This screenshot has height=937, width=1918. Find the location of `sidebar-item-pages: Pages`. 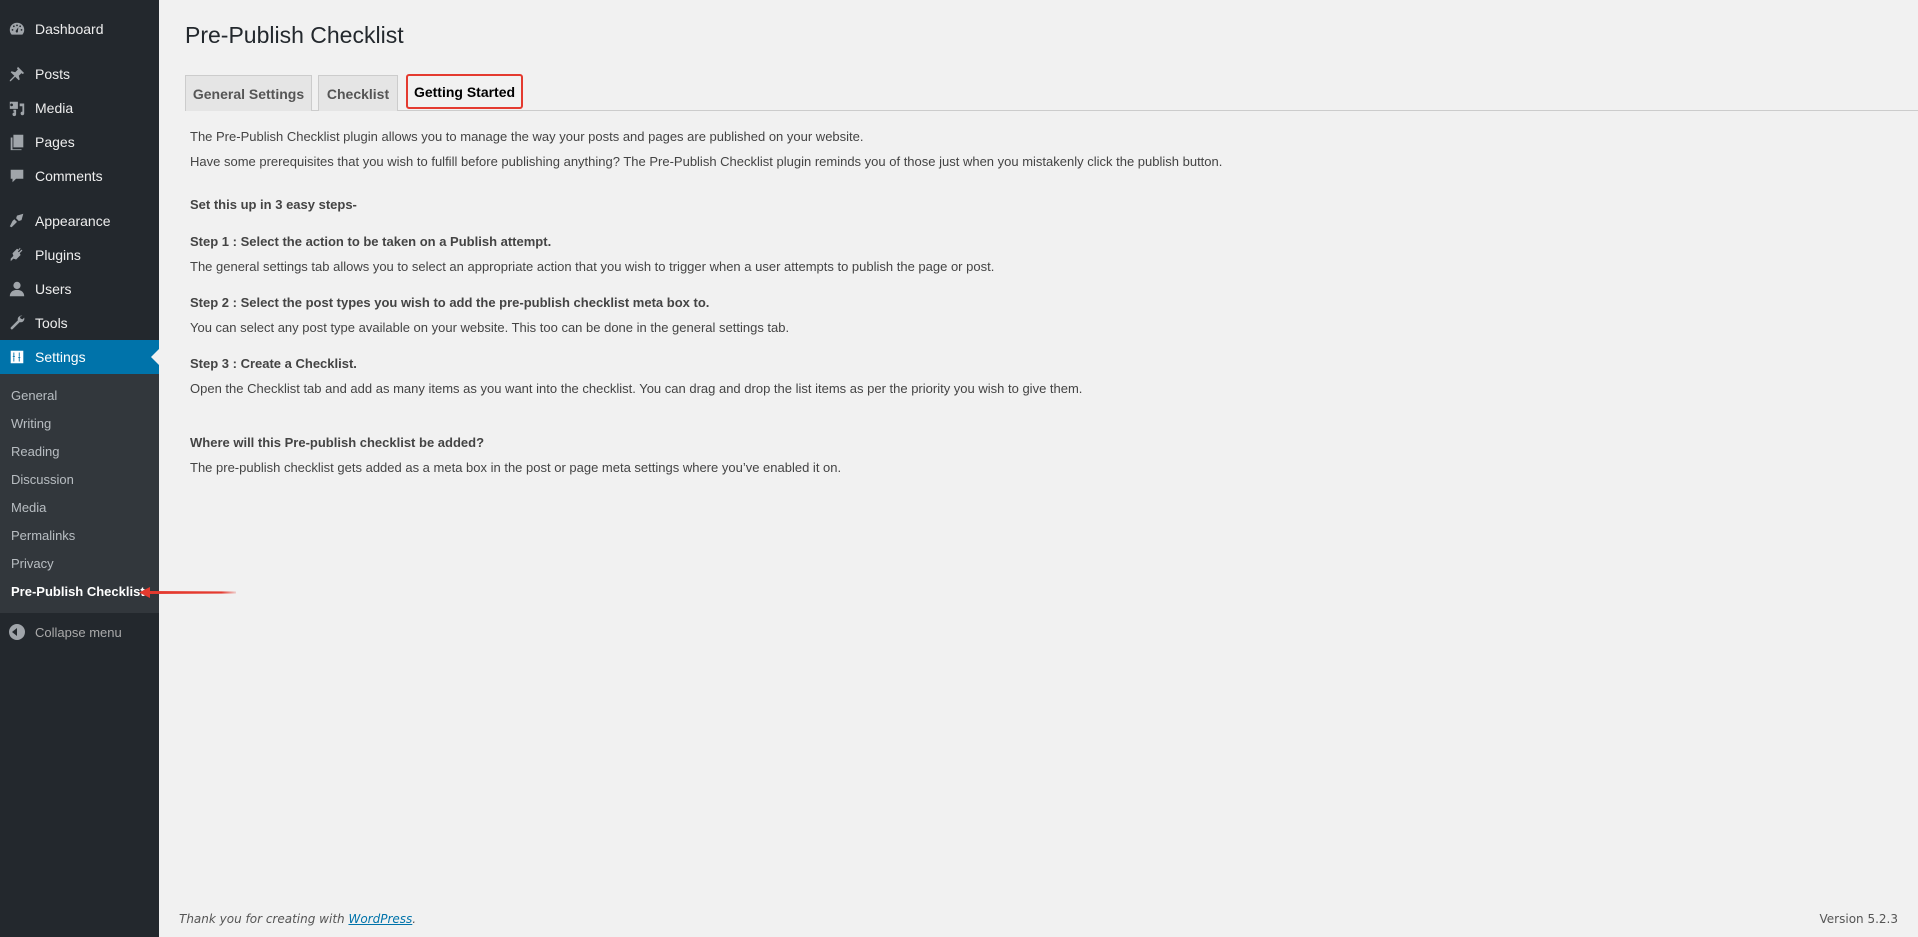

sidebar-item-pages: Pages is located at coordinates (79, 142).